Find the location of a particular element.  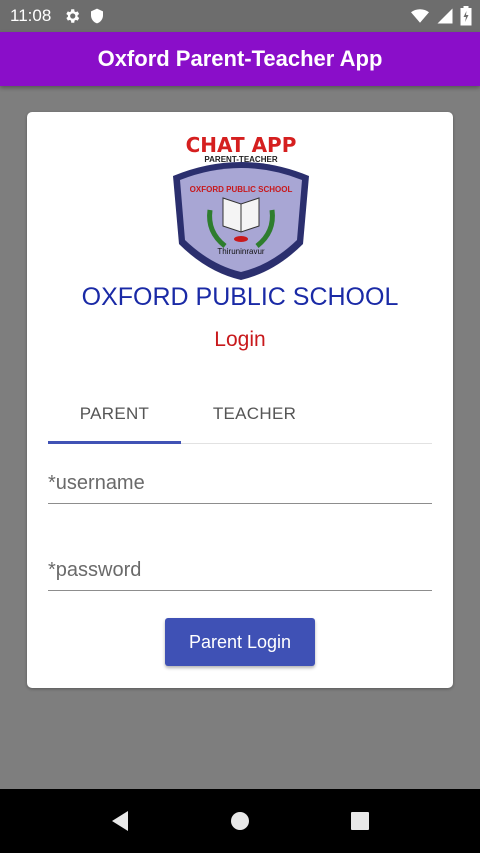

parent-login-button: Parent Login is located at coordinates (240, 642).